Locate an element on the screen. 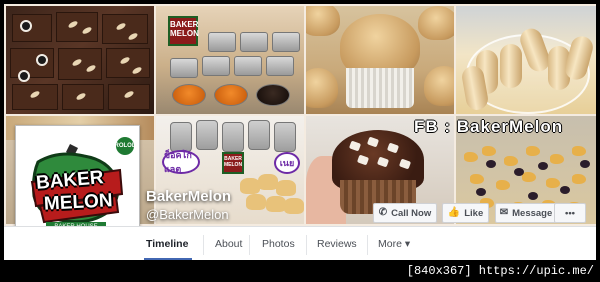  active-tab-indicator is located at coordinates (168, 259).